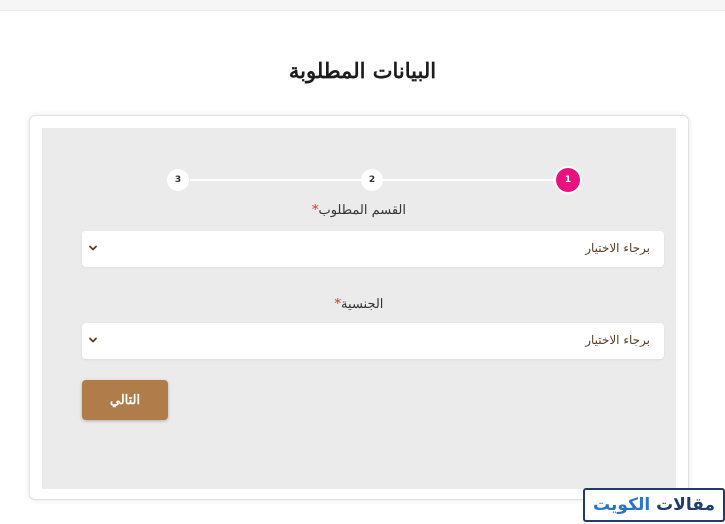 The height and width of the screenshot is (524, 725). I want to click on department-select-value: برجاء الاختيار, so click(617, 248).